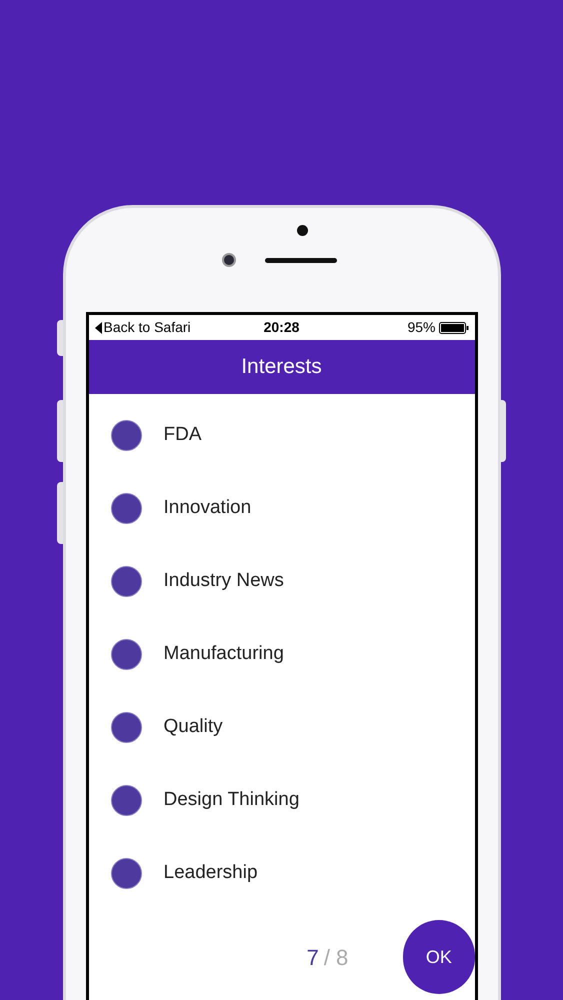 The height and width of the screenshot is (1000, 563). I want to click on interest-item: Quality, so click(281, 727).